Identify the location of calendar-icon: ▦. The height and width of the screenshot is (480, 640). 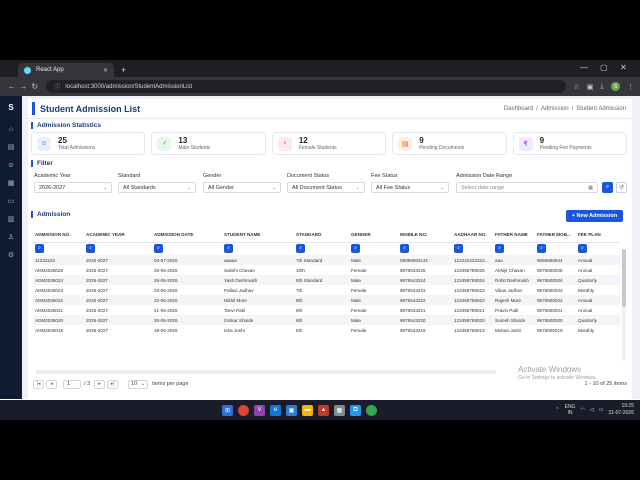
(11, 183).